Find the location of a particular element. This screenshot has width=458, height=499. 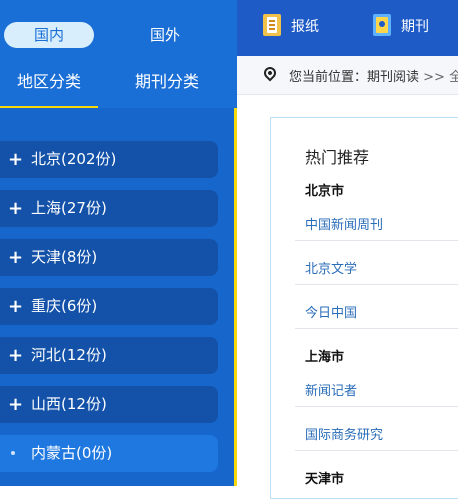

nav-journal-label: 期刊 is located at coordinates (415, 27).